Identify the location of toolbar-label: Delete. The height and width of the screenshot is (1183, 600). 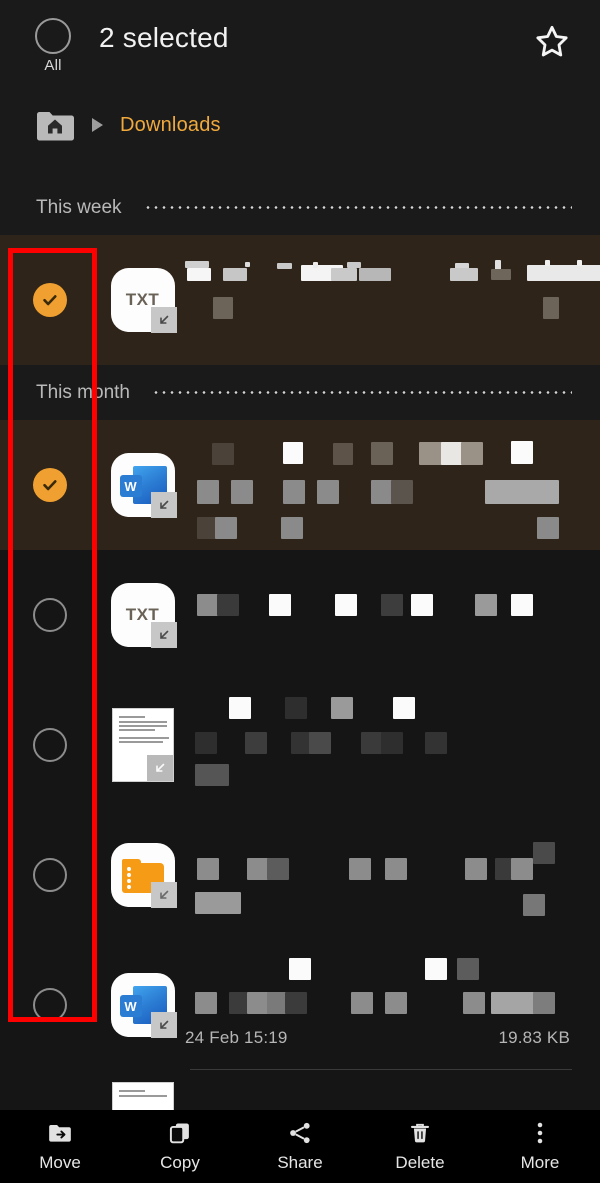
(420, 1162).